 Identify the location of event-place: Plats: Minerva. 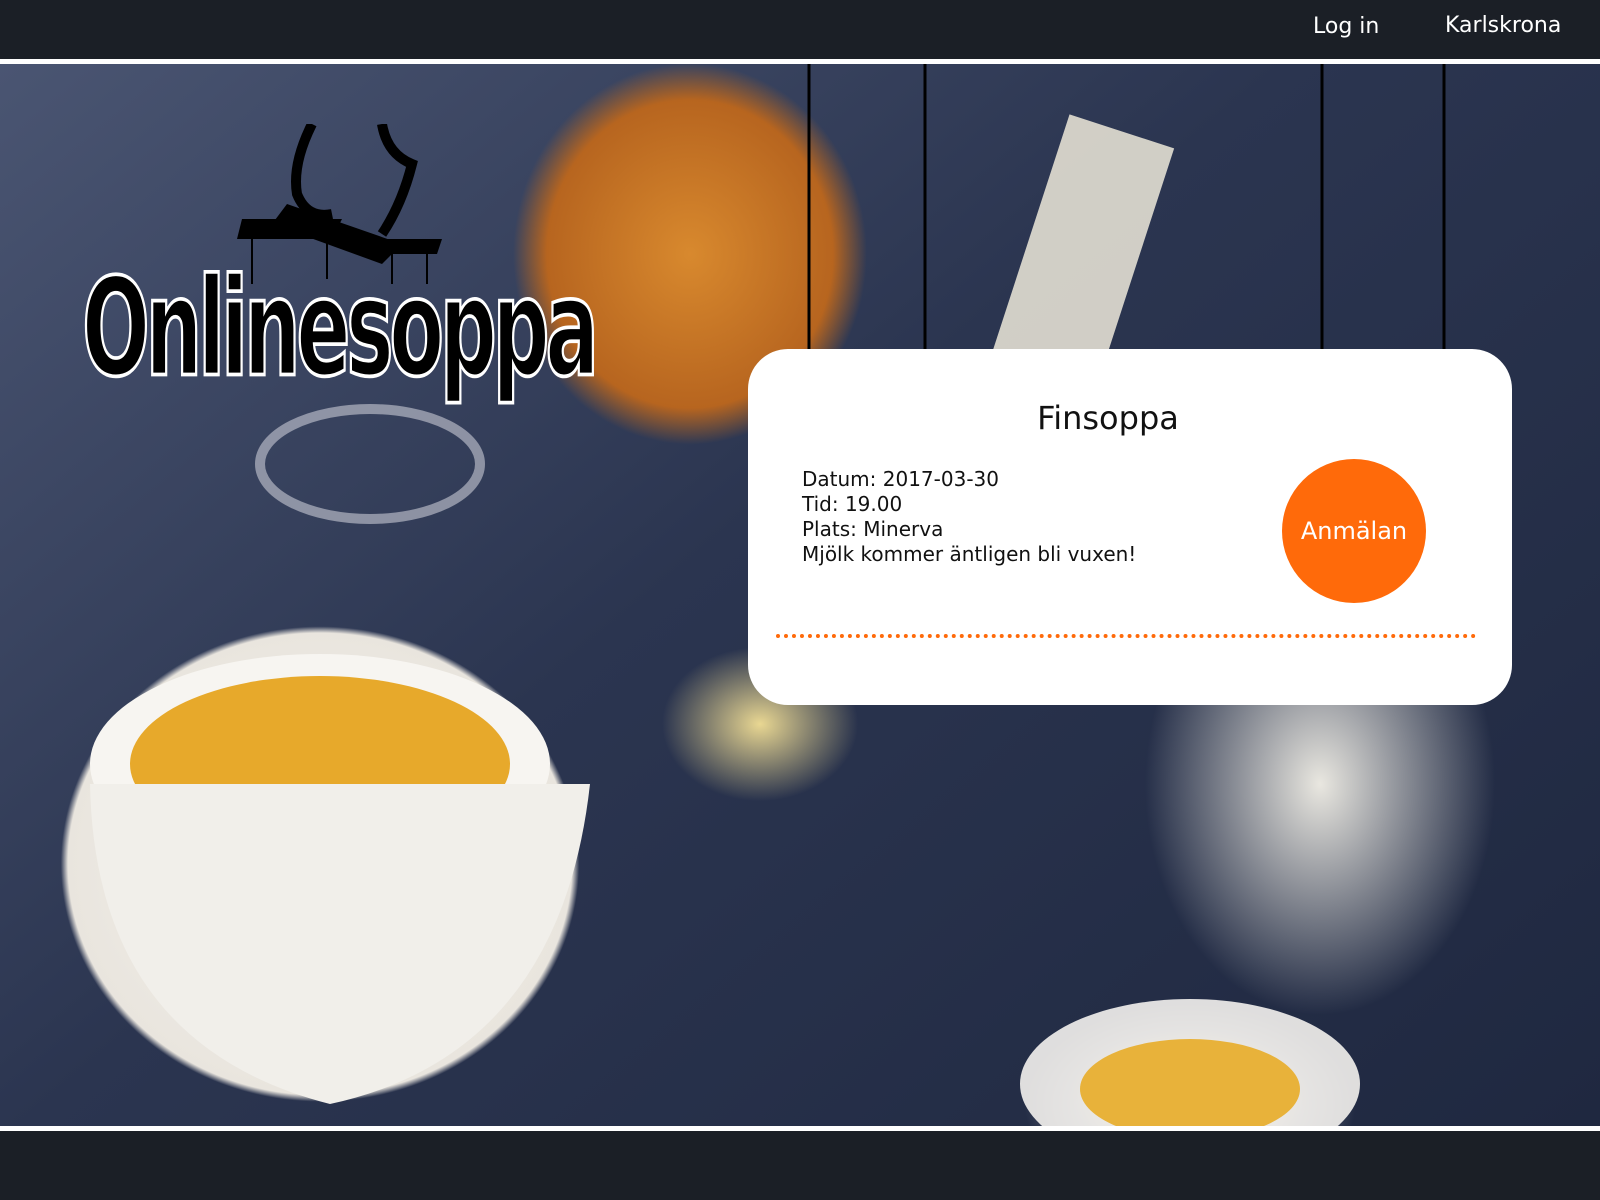
(873, 529).